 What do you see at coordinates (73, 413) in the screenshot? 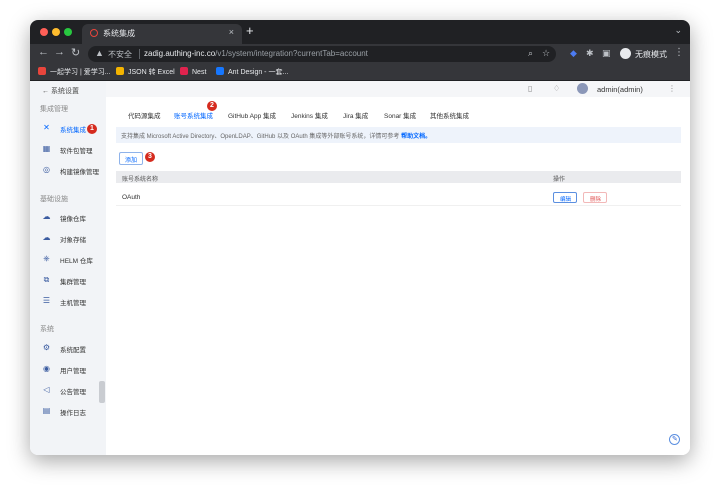
I see `sidebar-item-label: 操作日志` at bounding box center [73, 413].